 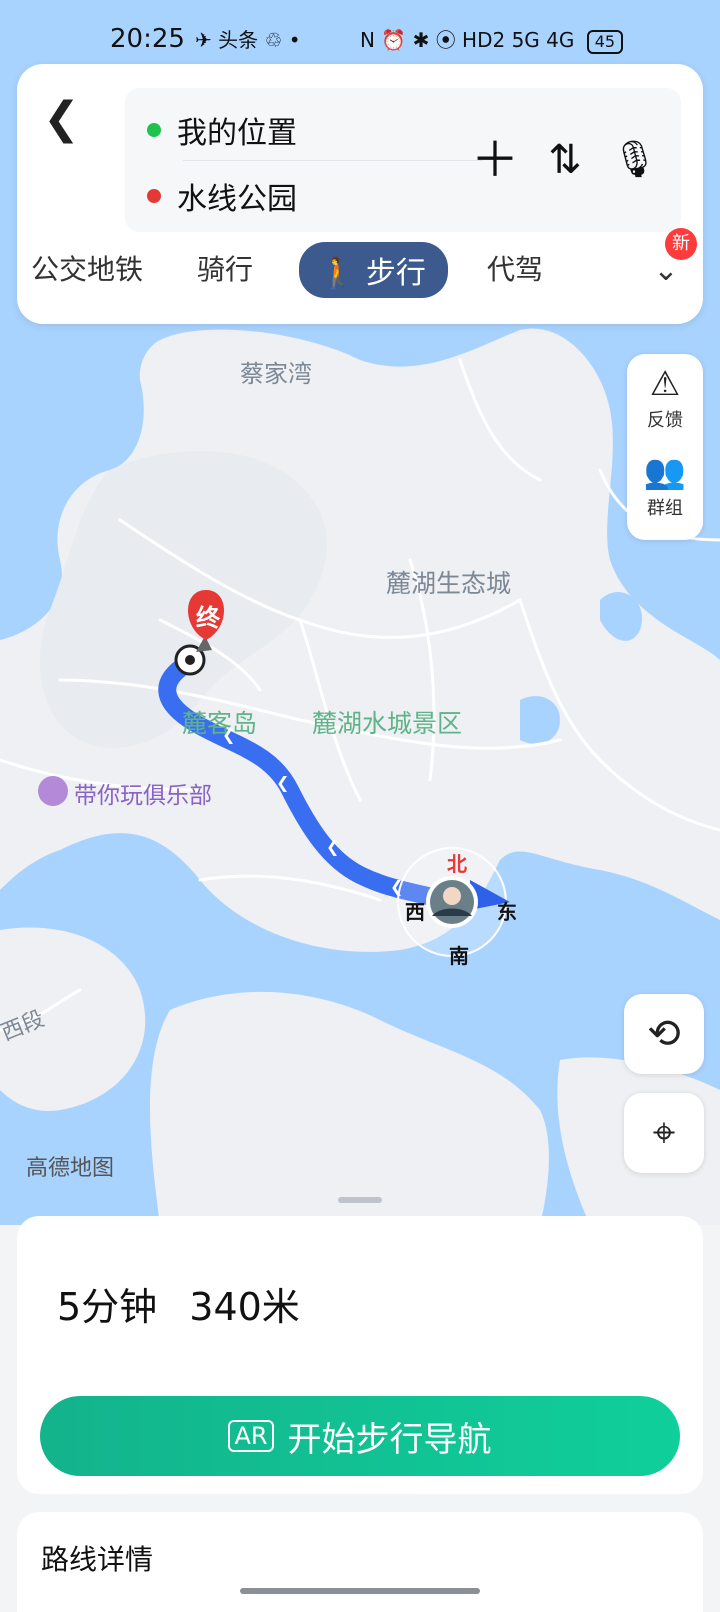 I want to click on destination-dot-icon, so click(x=154, y=196).